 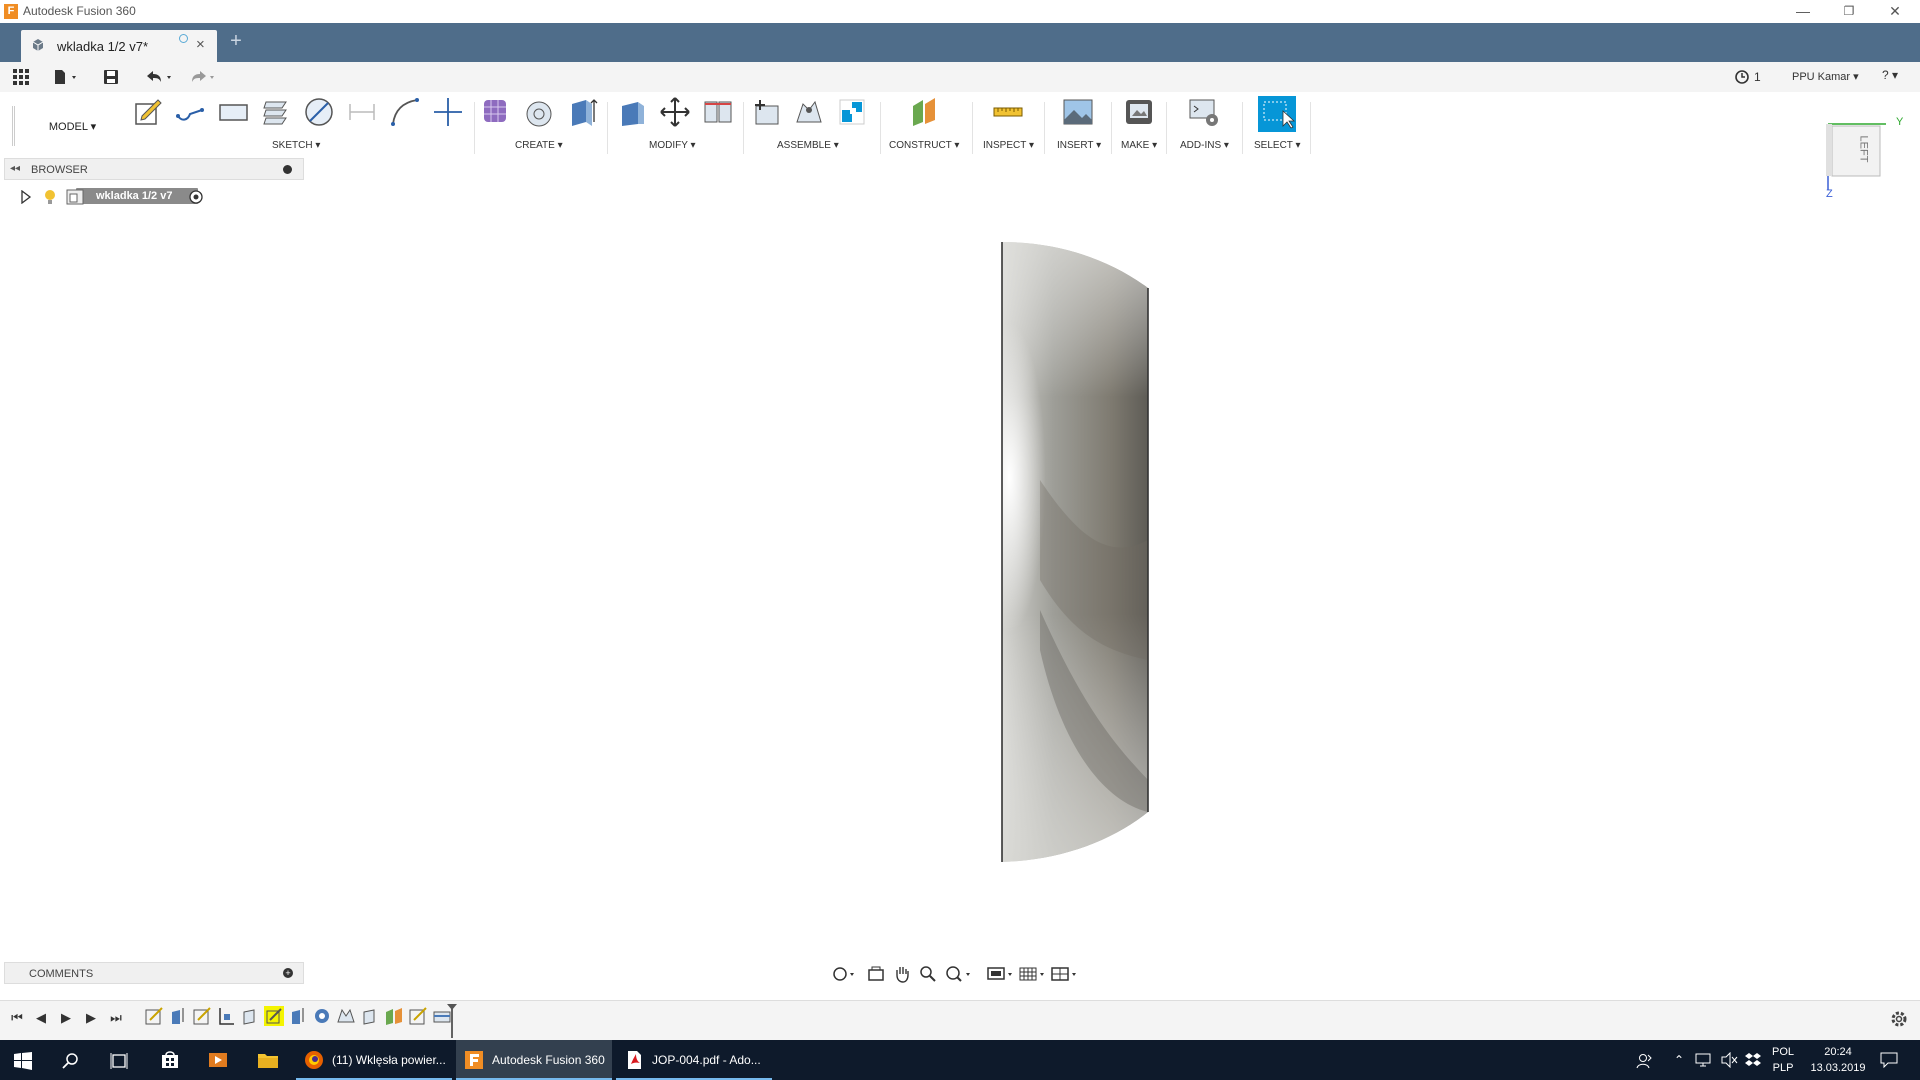 What do you see at coordinates (448, 112) in the screenshot?
I see `point-tool-icon` at bounding box center [448, 112].